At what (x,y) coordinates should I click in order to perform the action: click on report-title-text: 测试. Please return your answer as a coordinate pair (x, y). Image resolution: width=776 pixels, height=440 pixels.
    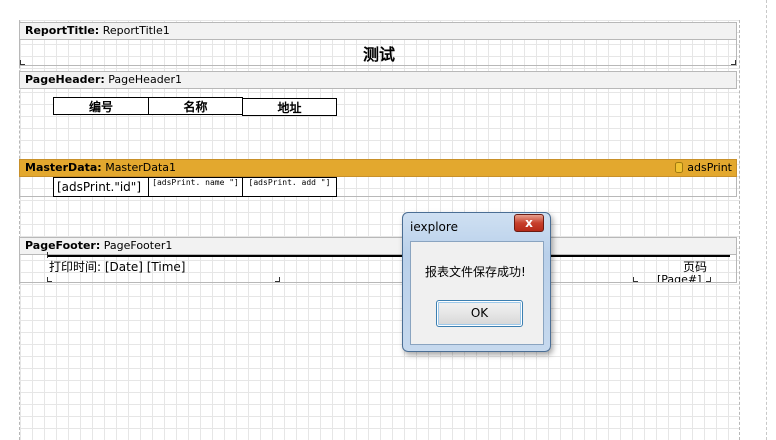
    Looking at the image, I should click on (379, 53).